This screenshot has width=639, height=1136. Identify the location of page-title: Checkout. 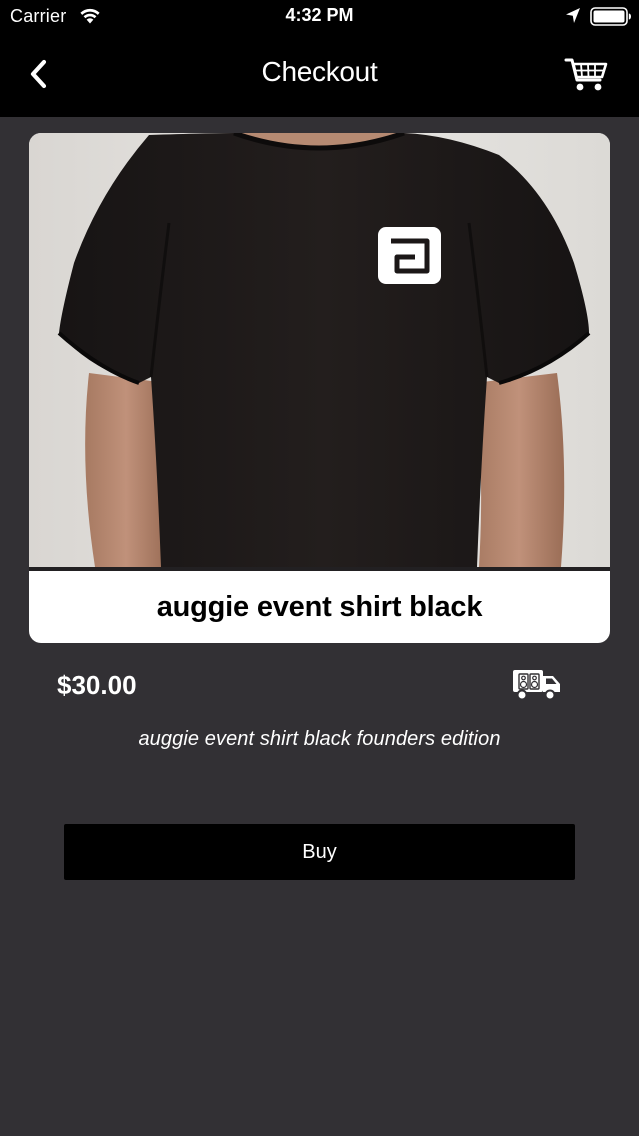
(319, 71).